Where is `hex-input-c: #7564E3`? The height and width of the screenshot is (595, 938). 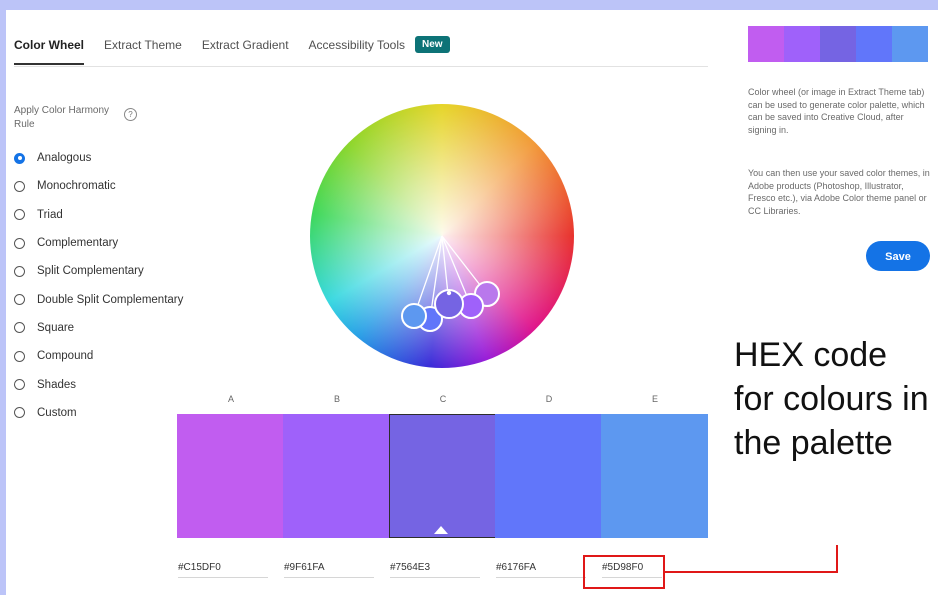 hex-input-c: #7564E3 is located at coordinates (435, 570).